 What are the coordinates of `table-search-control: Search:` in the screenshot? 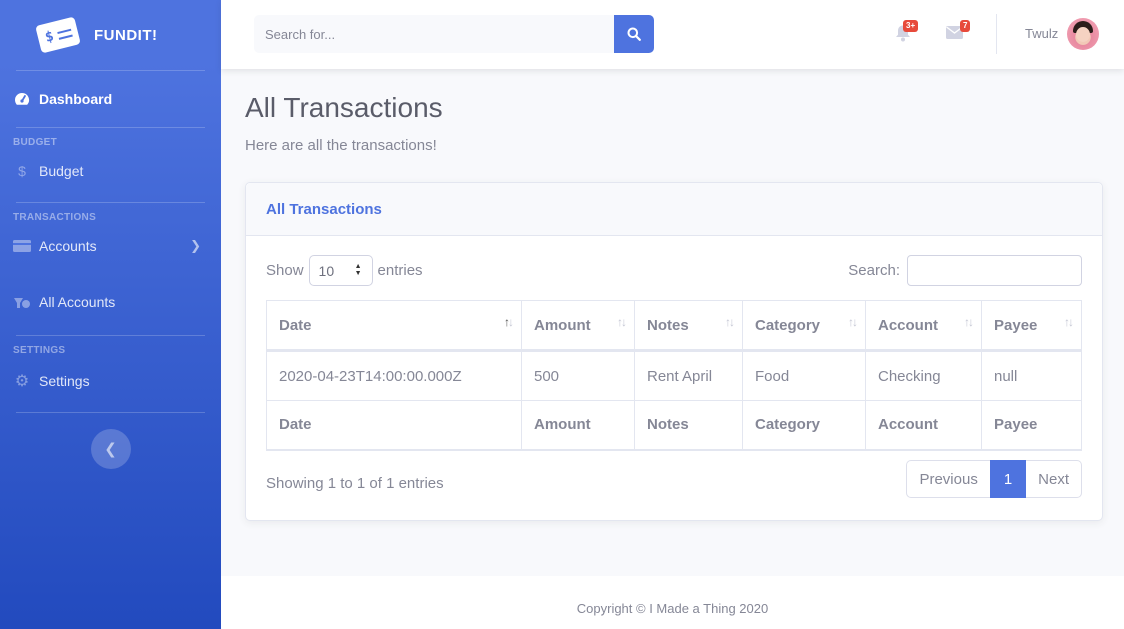 It's located at (965, 270).